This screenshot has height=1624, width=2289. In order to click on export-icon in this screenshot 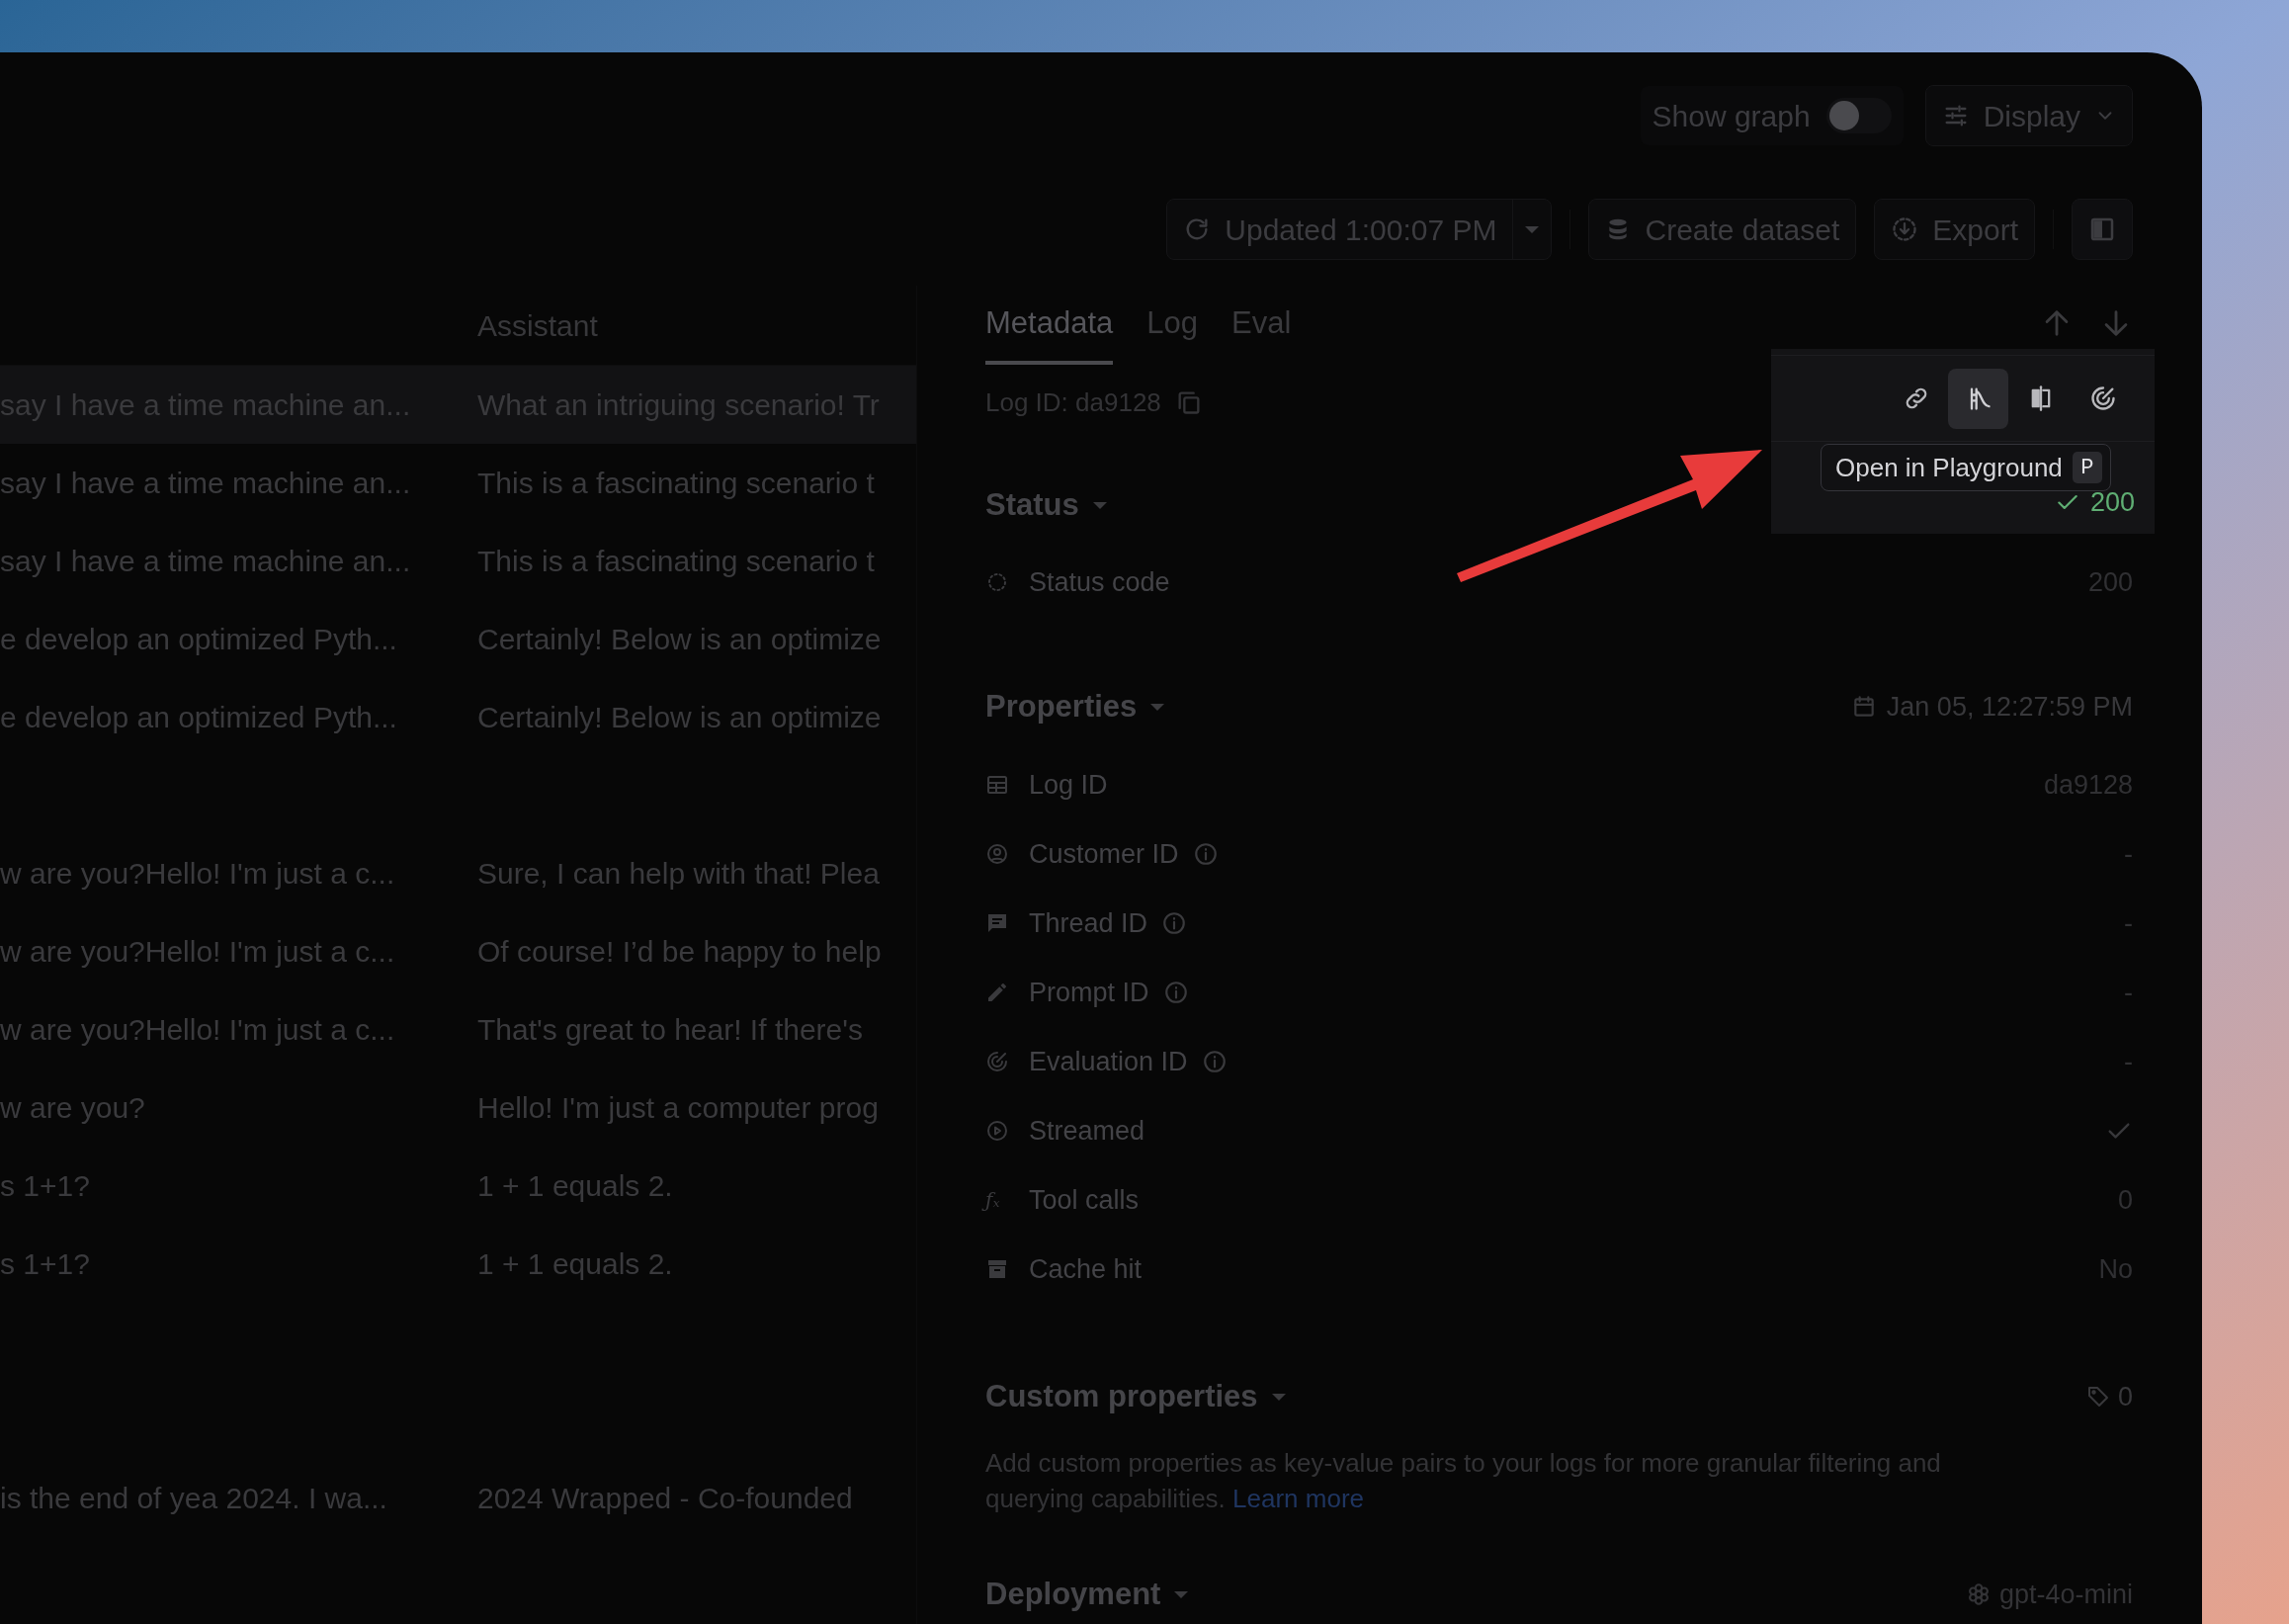, I will do `click(1905, 229)`.